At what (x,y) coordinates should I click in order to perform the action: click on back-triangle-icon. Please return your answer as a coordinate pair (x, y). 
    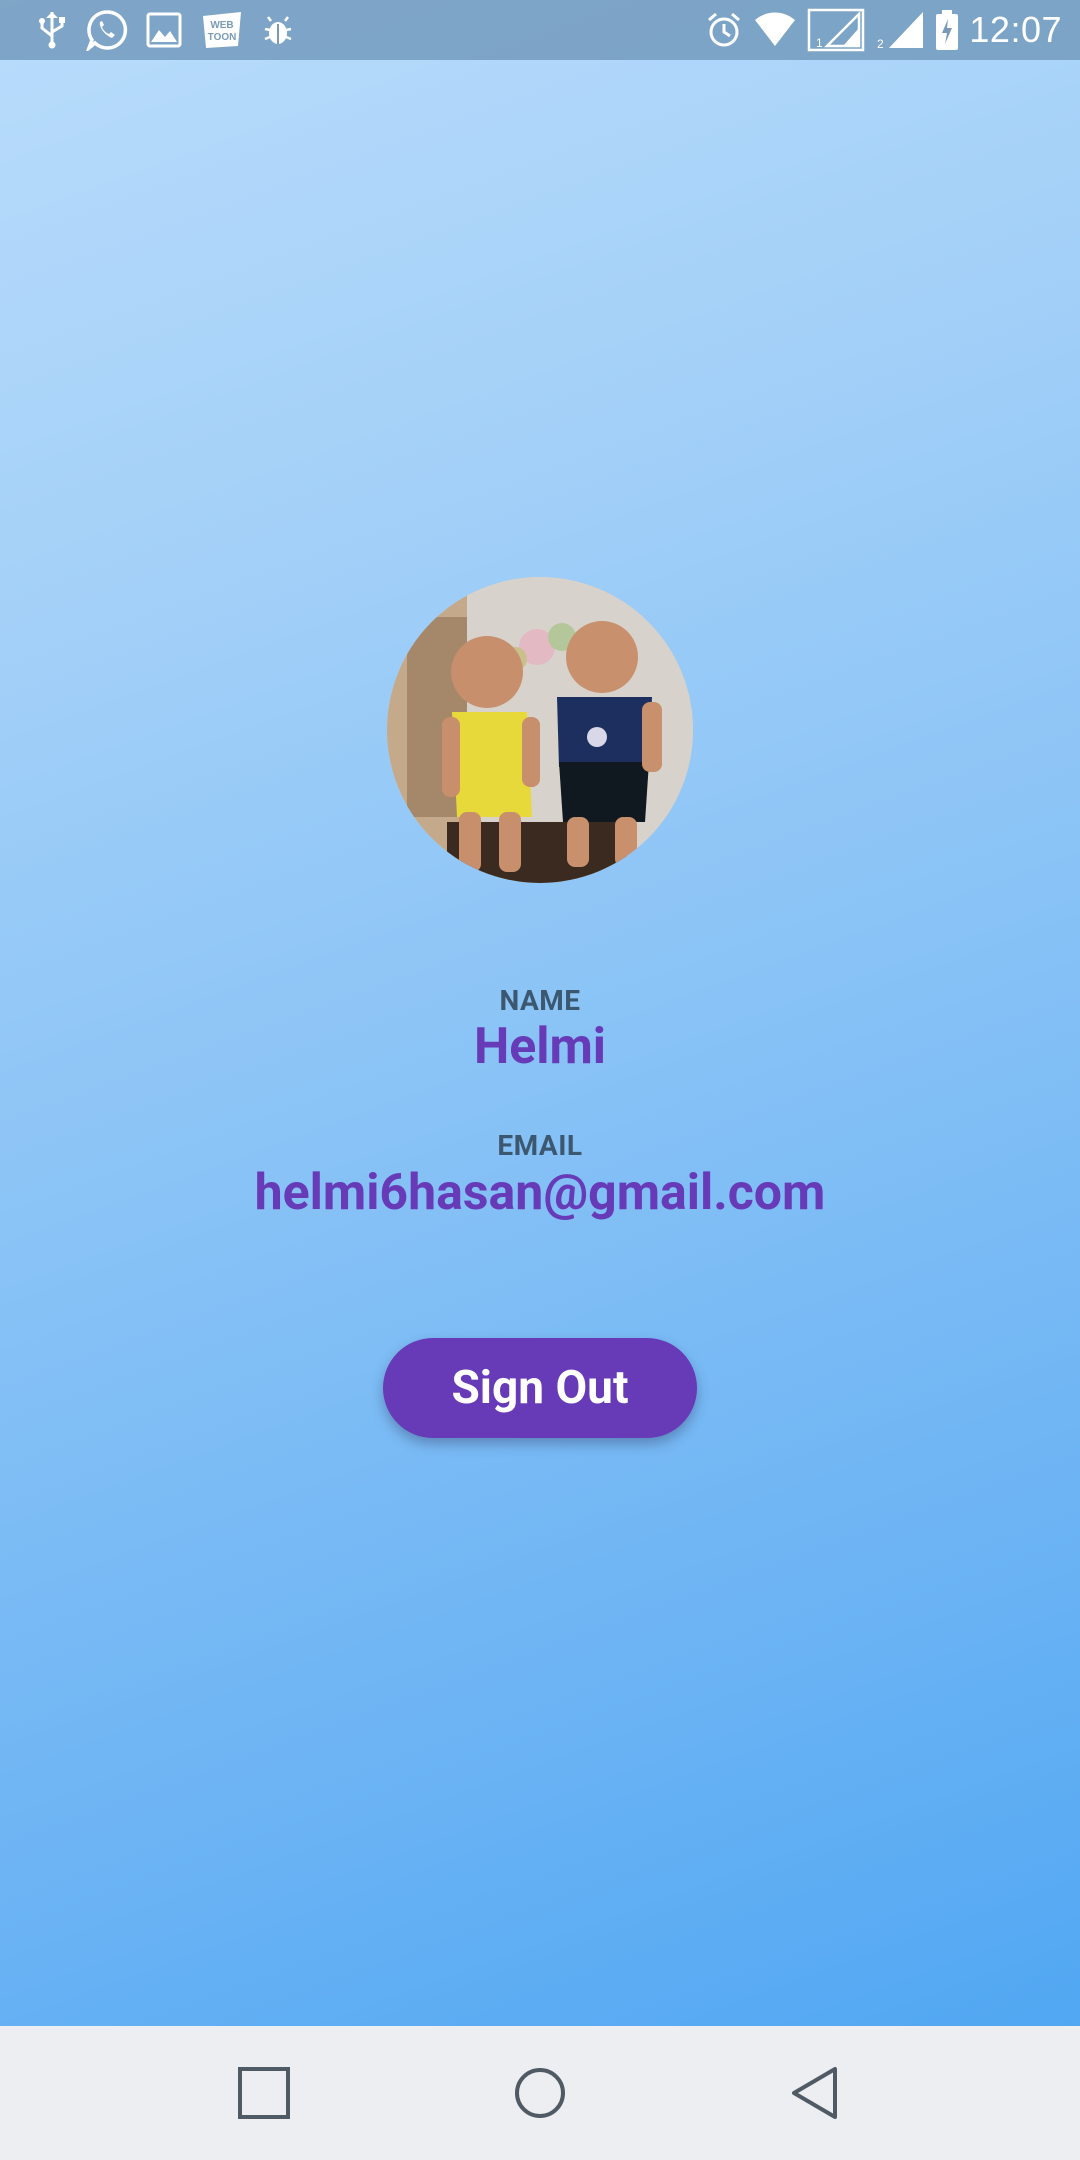
    Looking at the image, I should click on (814, 2093).